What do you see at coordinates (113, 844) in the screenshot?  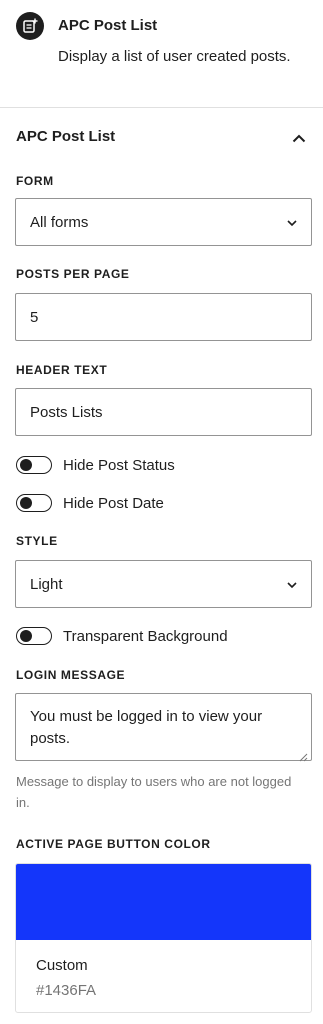 I see `active-page-button-color-label: ACTIVE PAGE BUTTON COLOR` at bounding box center [113, 844].